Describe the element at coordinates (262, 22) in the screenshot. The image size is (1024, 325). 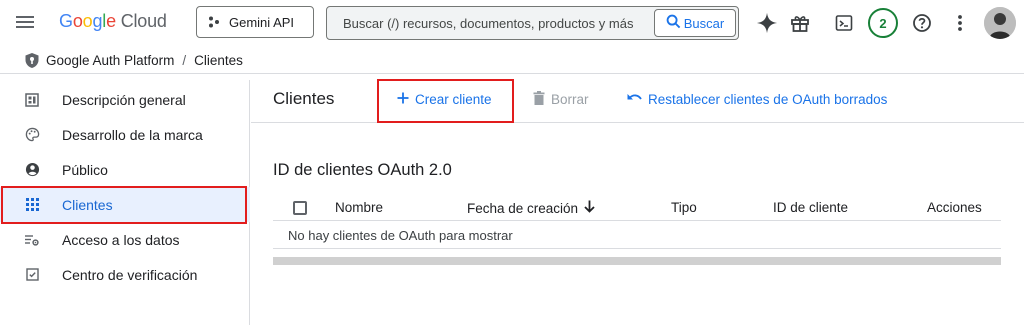
I see `project-name: Gemini API` at that location.